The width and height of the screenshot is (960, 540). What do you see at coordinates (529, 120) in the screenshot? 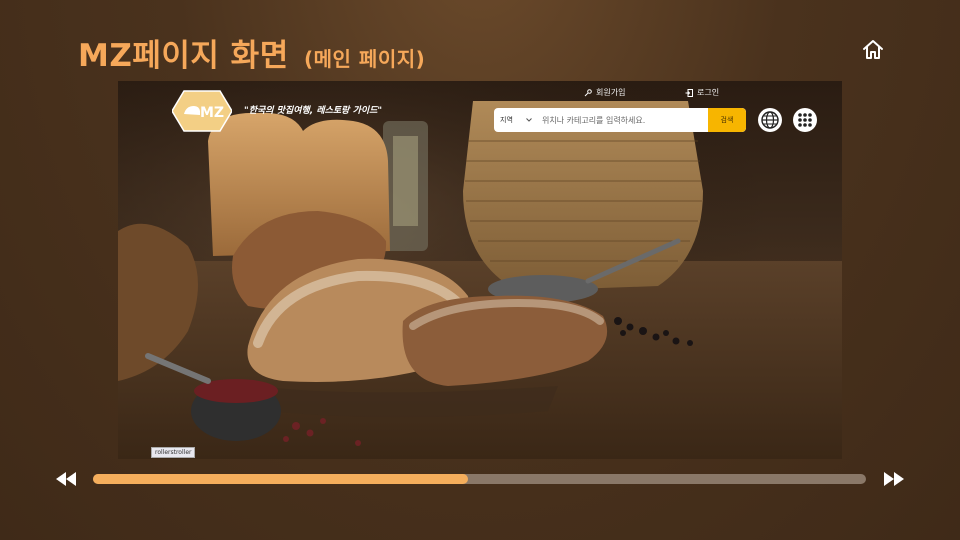
I see `chevron-down-icon` at bounding box center [529, 120].